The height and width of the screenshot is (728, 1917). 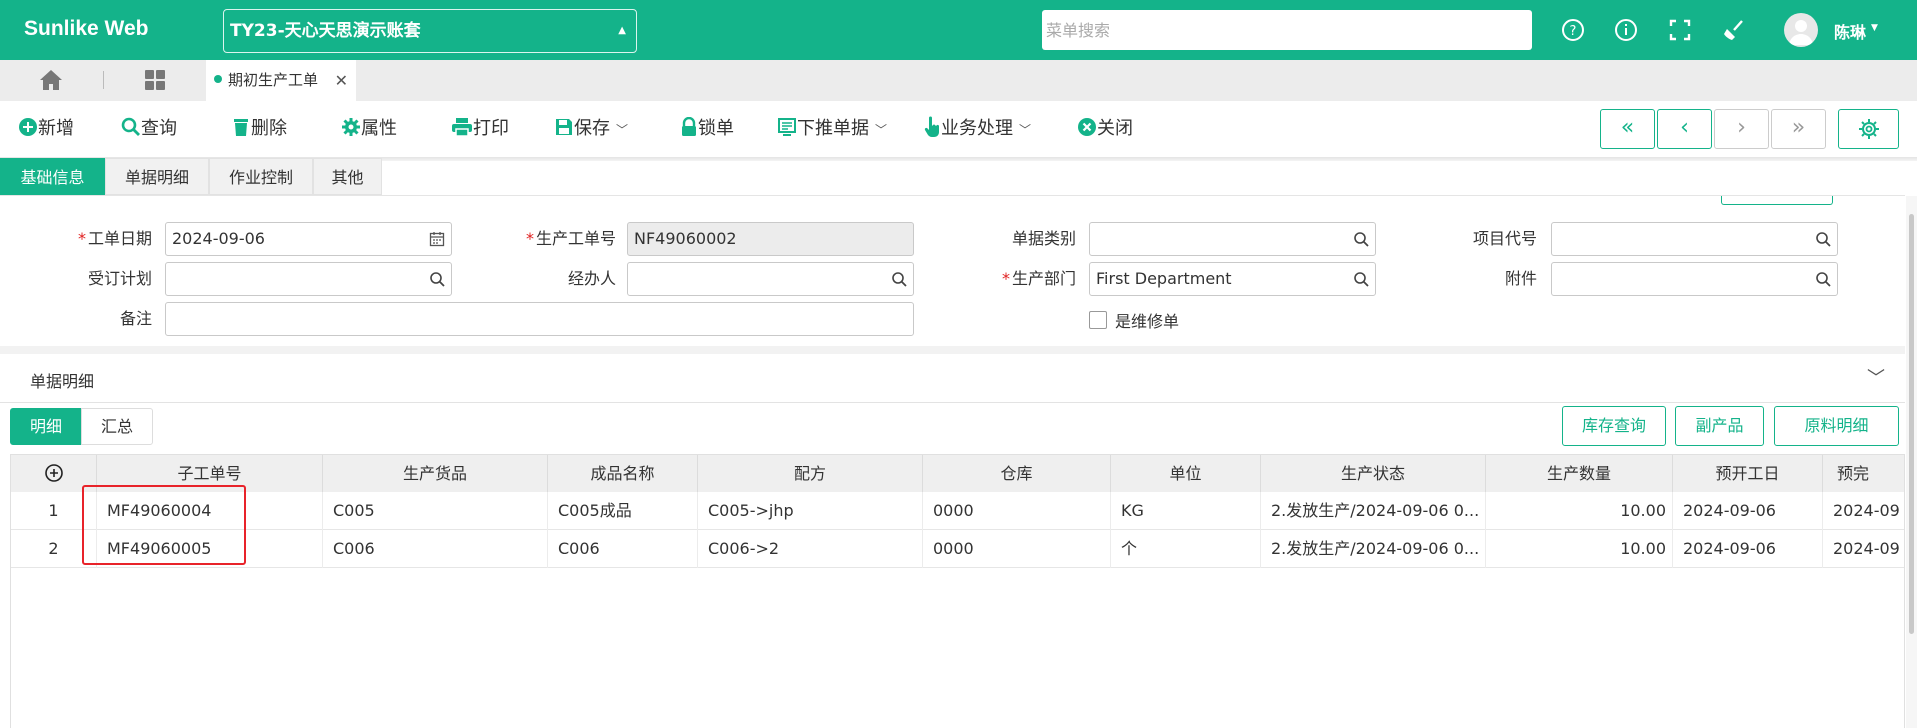 I want to click on repair-order-checkbox, so click(x=1098, y=320).